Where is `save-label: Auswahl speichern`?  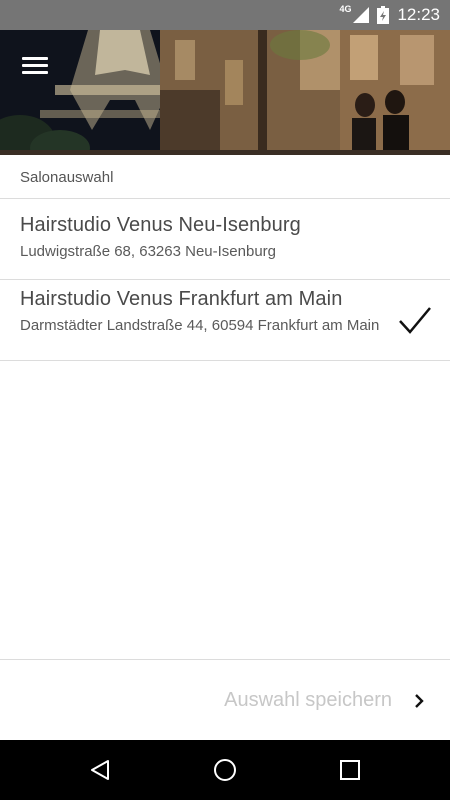
save-label: Auswahl speichern is located at coordinates (308, 700).